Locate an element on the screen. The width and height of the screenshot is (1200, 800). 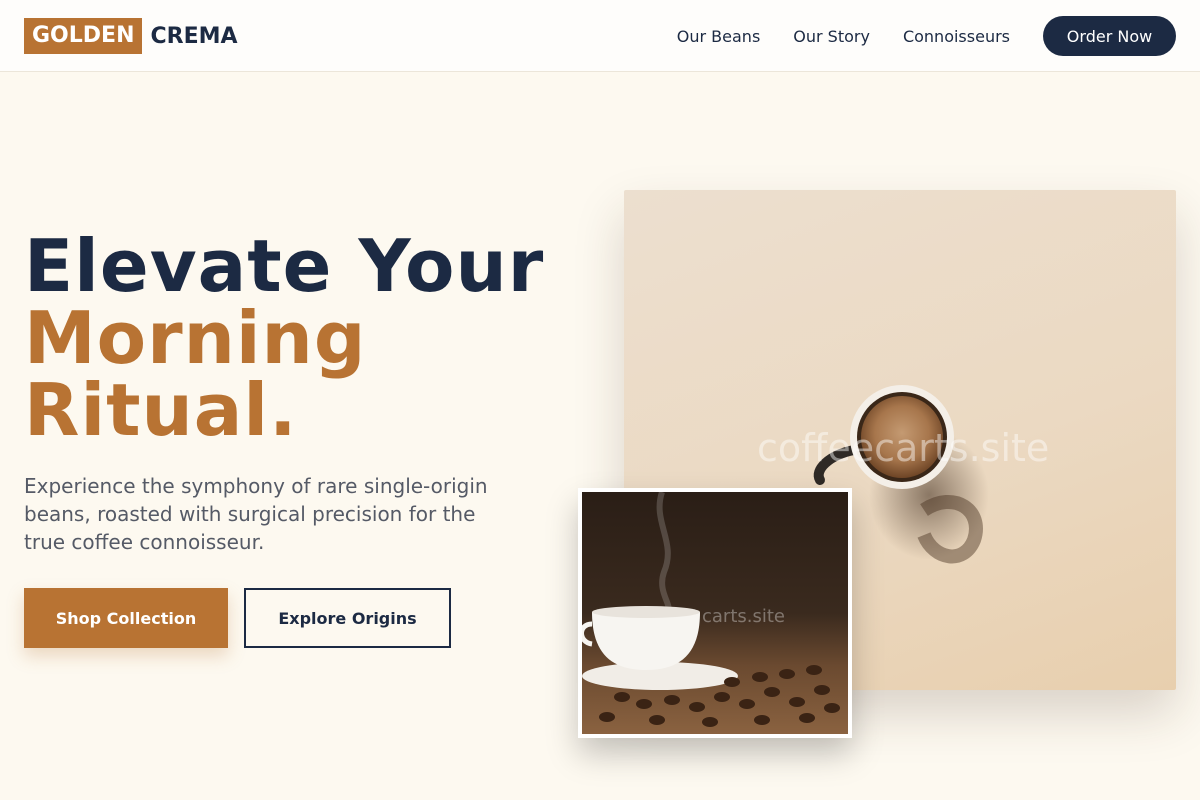
nav-link-our-beans: Our Beans is located at coordinates (719, 36).